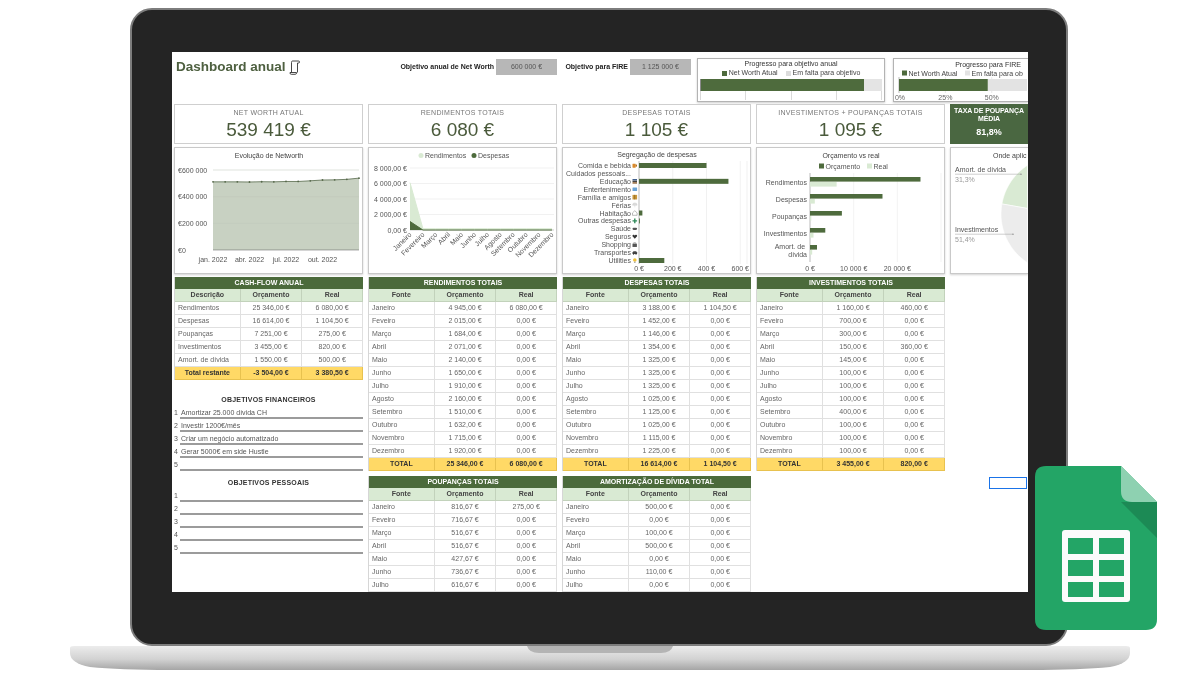  I want to click on spreadsheet-icon, so click(1096, 548).